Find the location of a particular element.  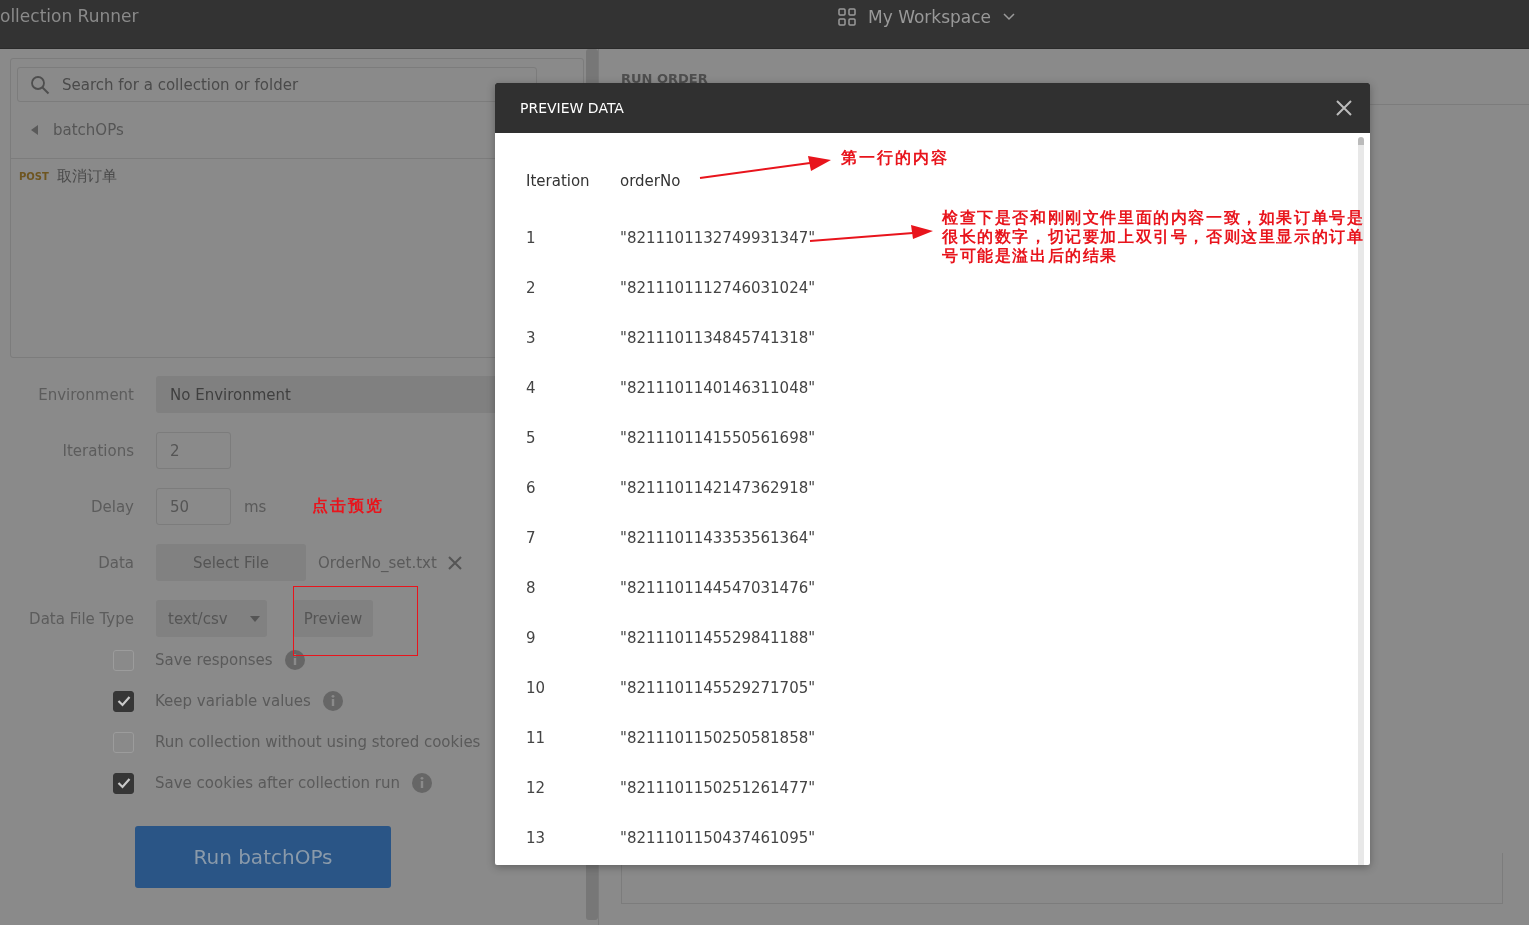

table-cell: "8211101140146311048" is located at coordinates (718, 388).